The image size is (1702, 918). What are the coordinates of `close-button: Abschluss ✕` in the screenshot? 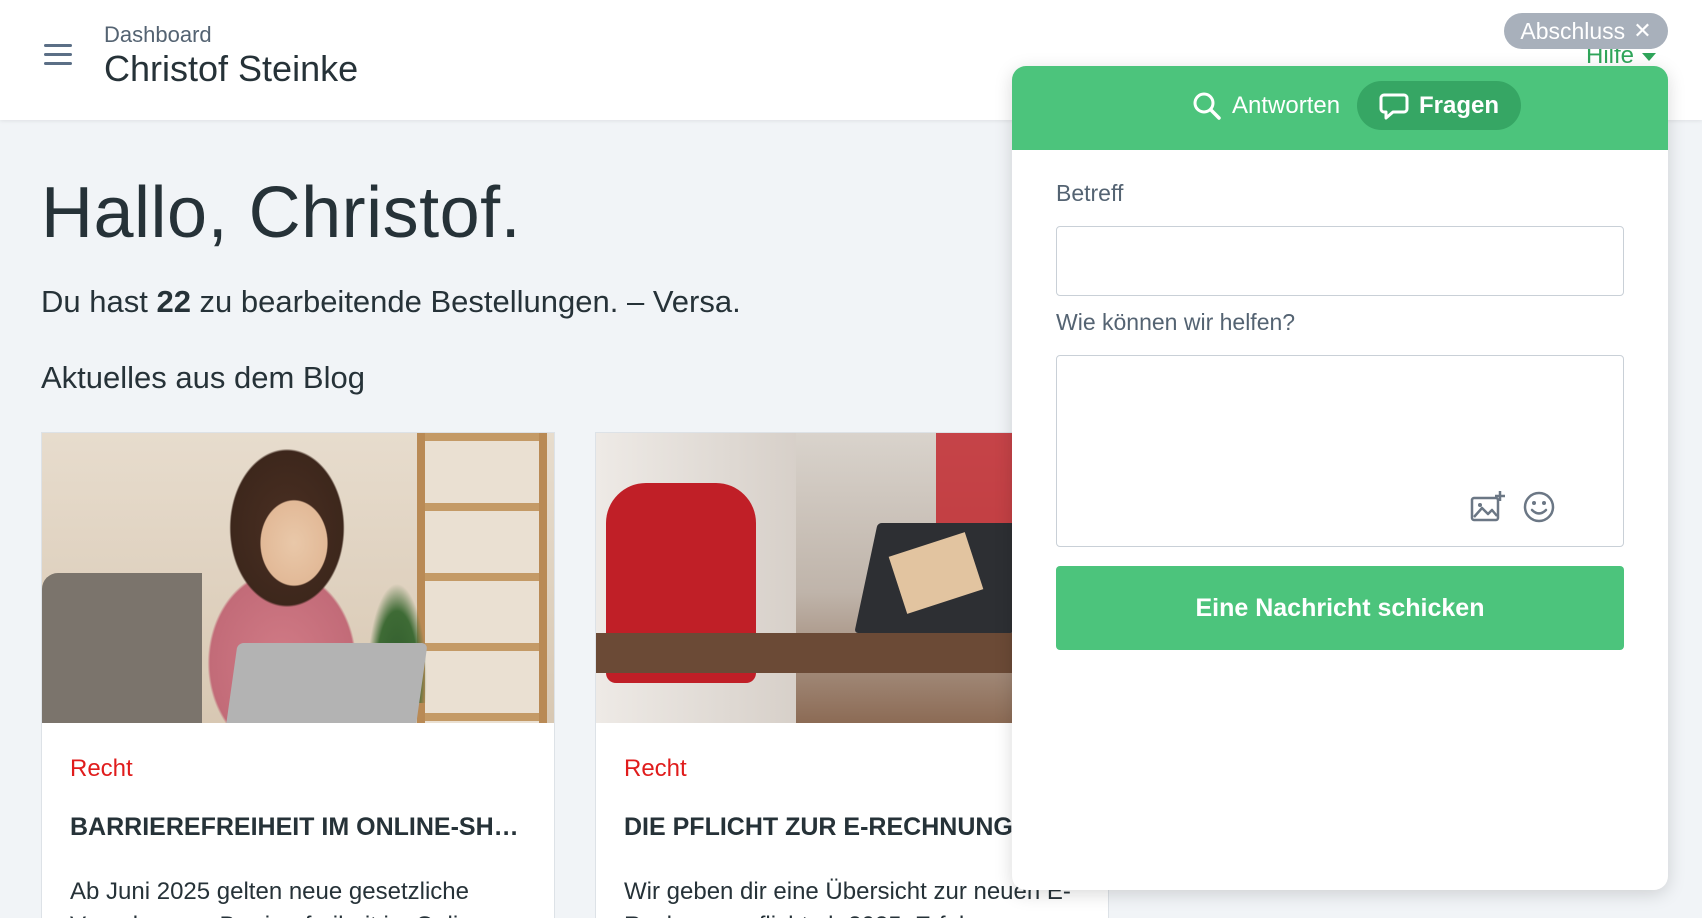 It's located at (1586, 31).